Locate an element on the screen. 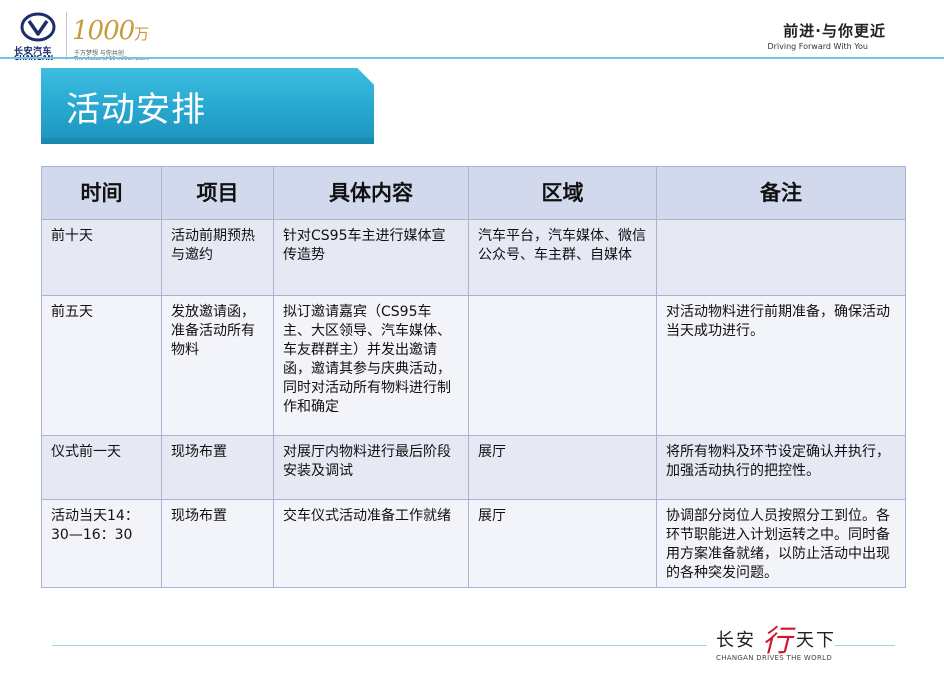  cell-area: 汽车平台，汽车媒体、微信公众号、车主群、自媒体 is located at coordinates (562, 257).